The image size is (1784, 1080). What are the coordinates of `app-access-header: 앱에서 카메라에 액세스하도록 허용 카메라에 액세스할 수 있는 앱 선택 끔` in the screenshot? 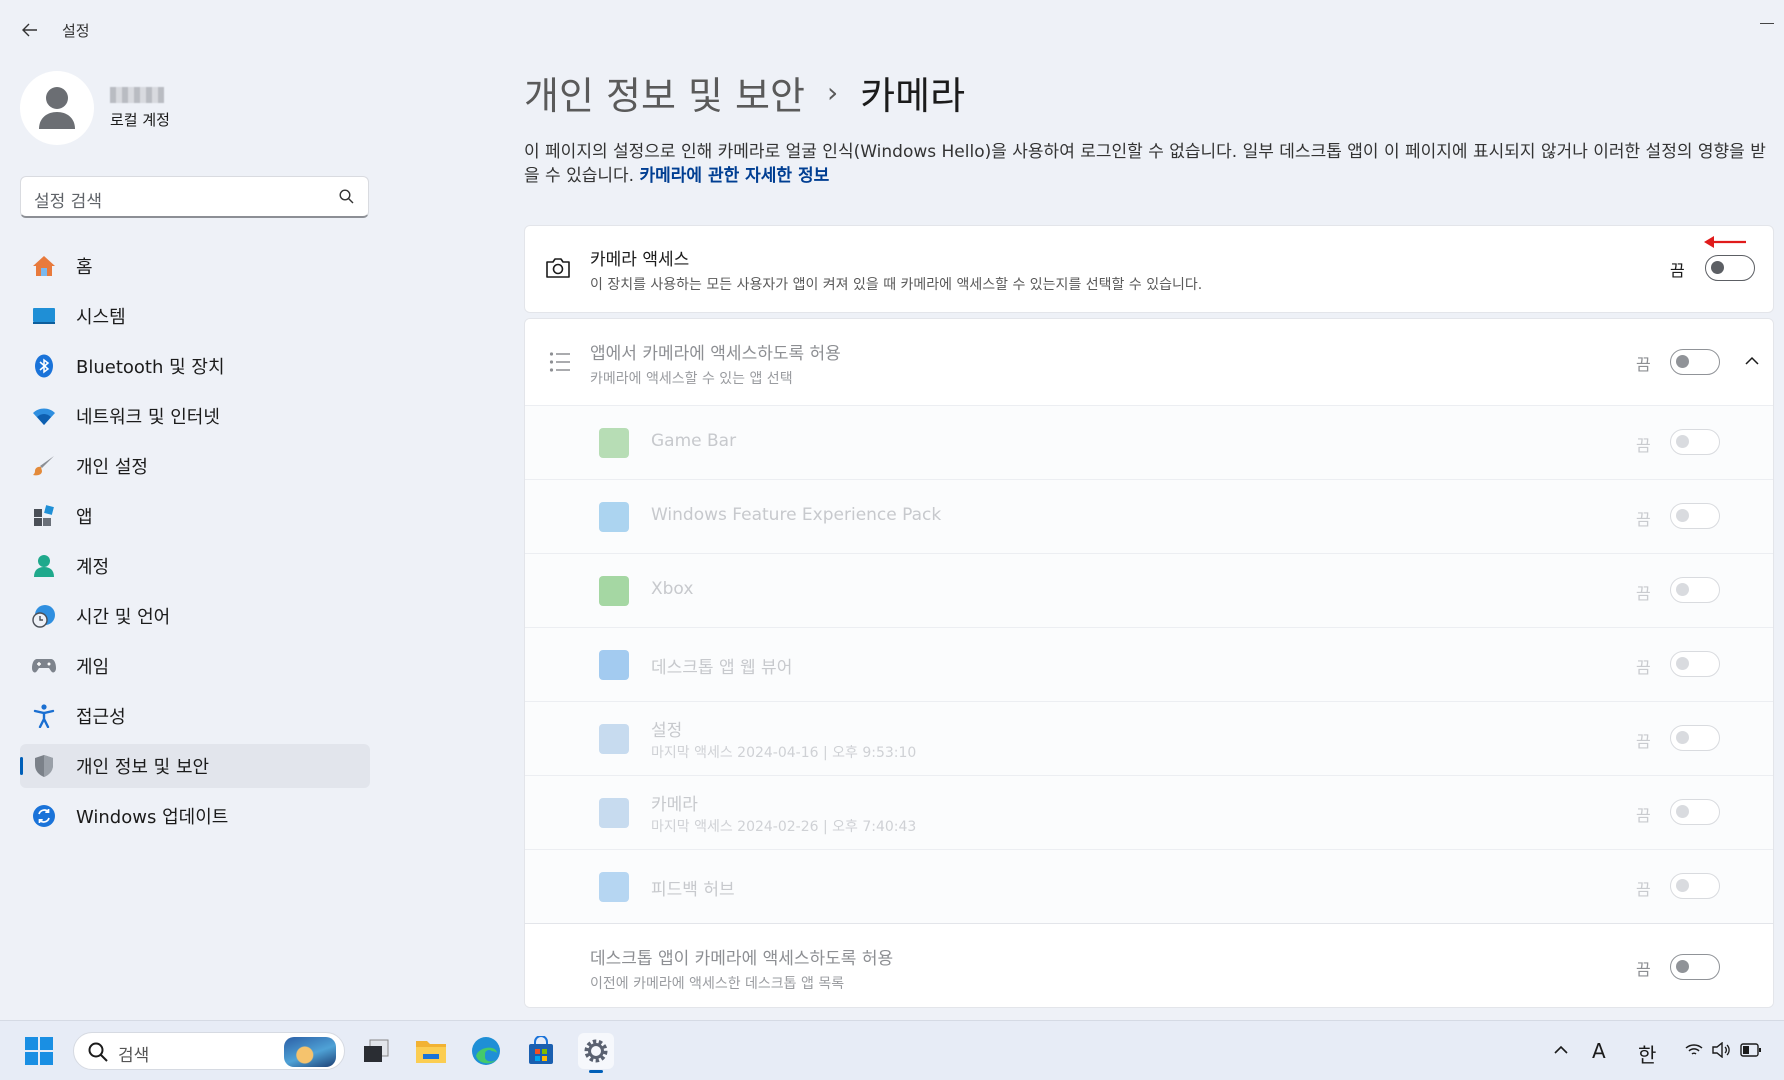 It's located at (1149, 362).